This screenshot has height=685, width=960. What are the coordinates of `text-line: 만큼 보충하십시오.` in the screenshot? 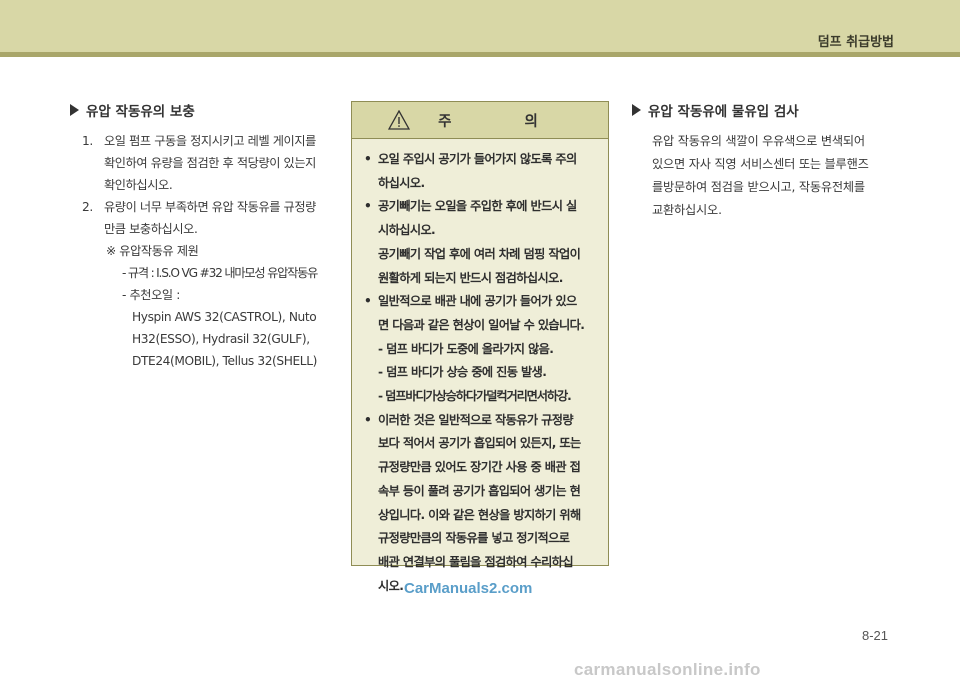 It's located at (151, 229).